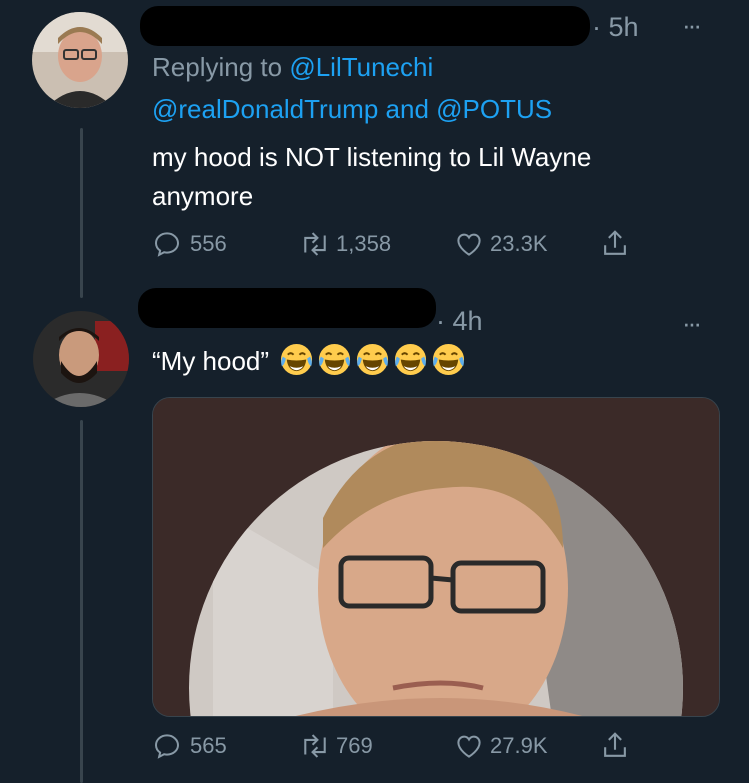  Describe the element at coordinates (203, 196) in the screenshot. I see `tweet-text-line: anymore` at that location.